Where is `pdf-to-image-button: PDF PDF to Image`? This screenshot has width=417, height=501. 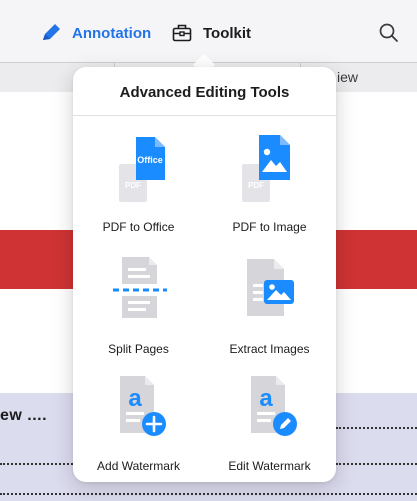 pdf-to-image-button: PDF PDF to Image is located at coordinates (269, 187).